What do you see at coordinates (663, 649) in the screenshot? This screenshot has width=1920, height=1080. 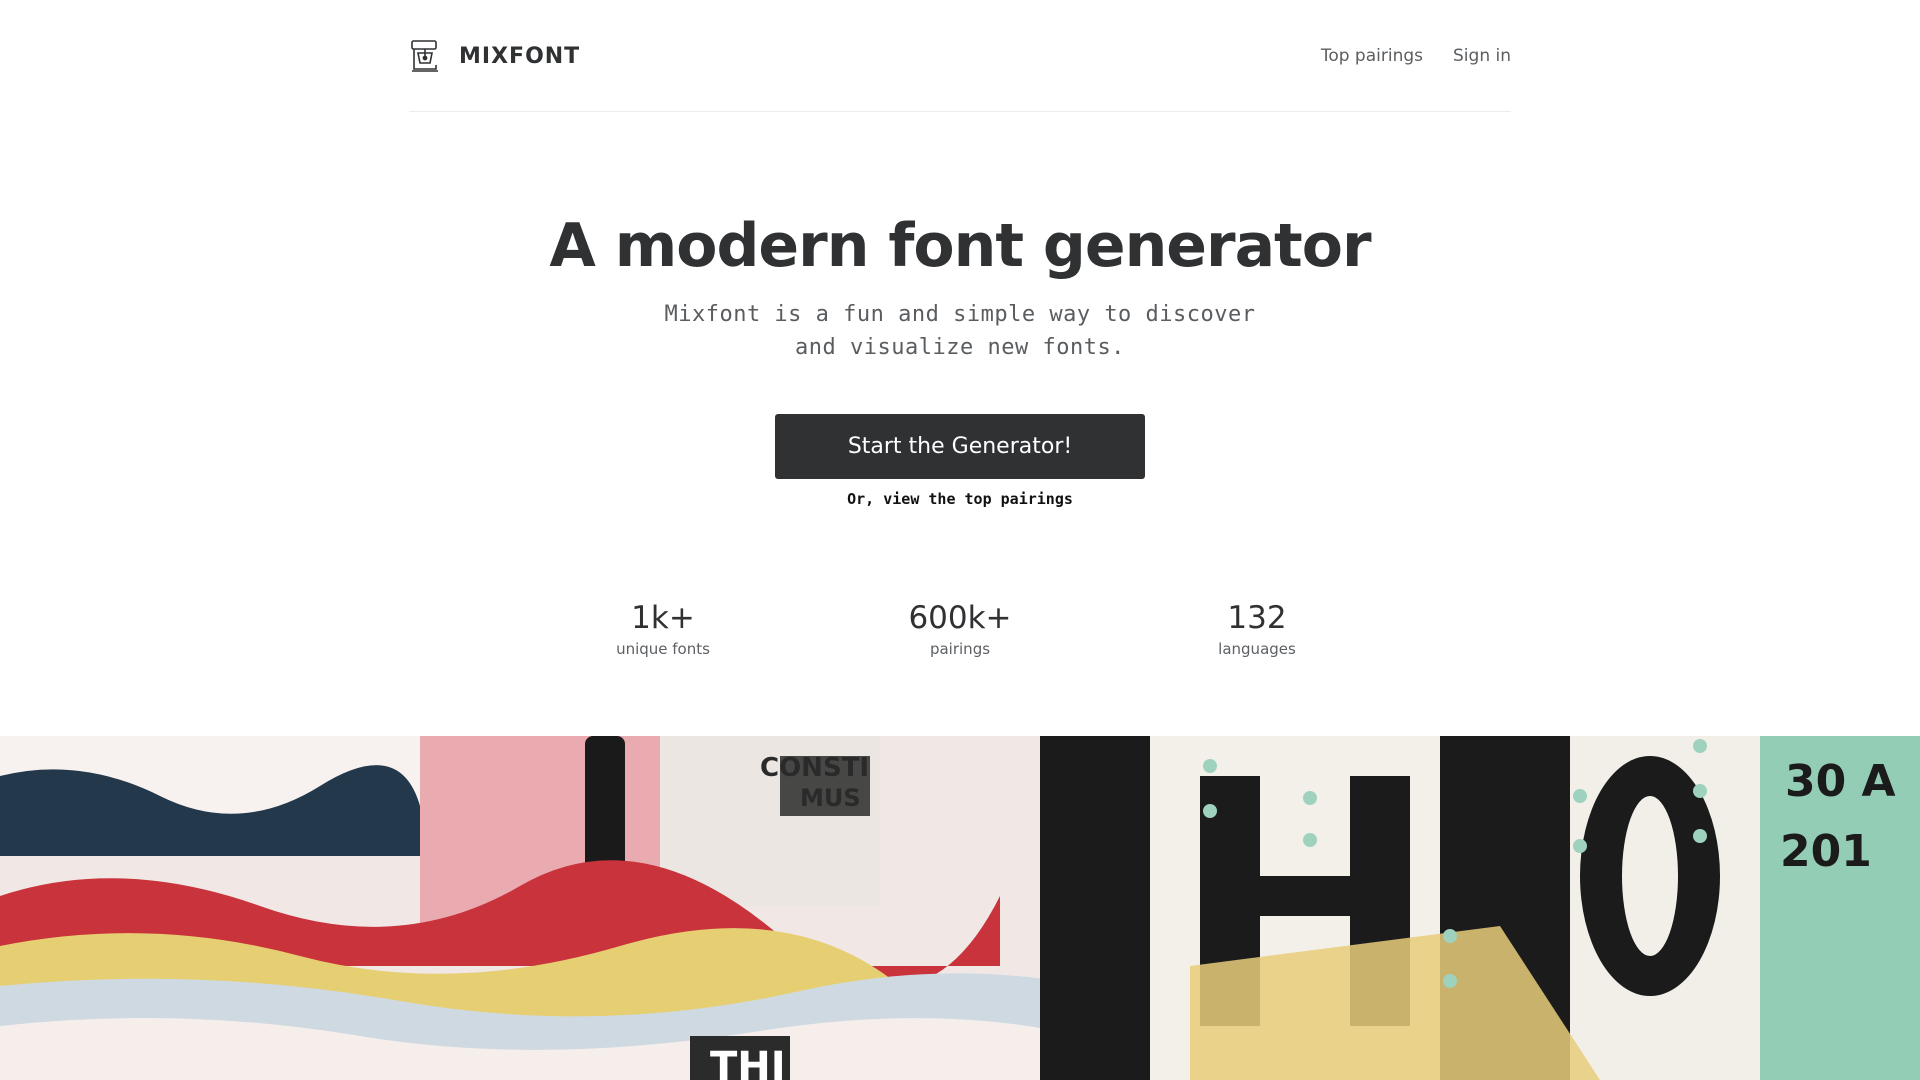 I see `stat-label: unique fonts` at bounding box center [663, 649].